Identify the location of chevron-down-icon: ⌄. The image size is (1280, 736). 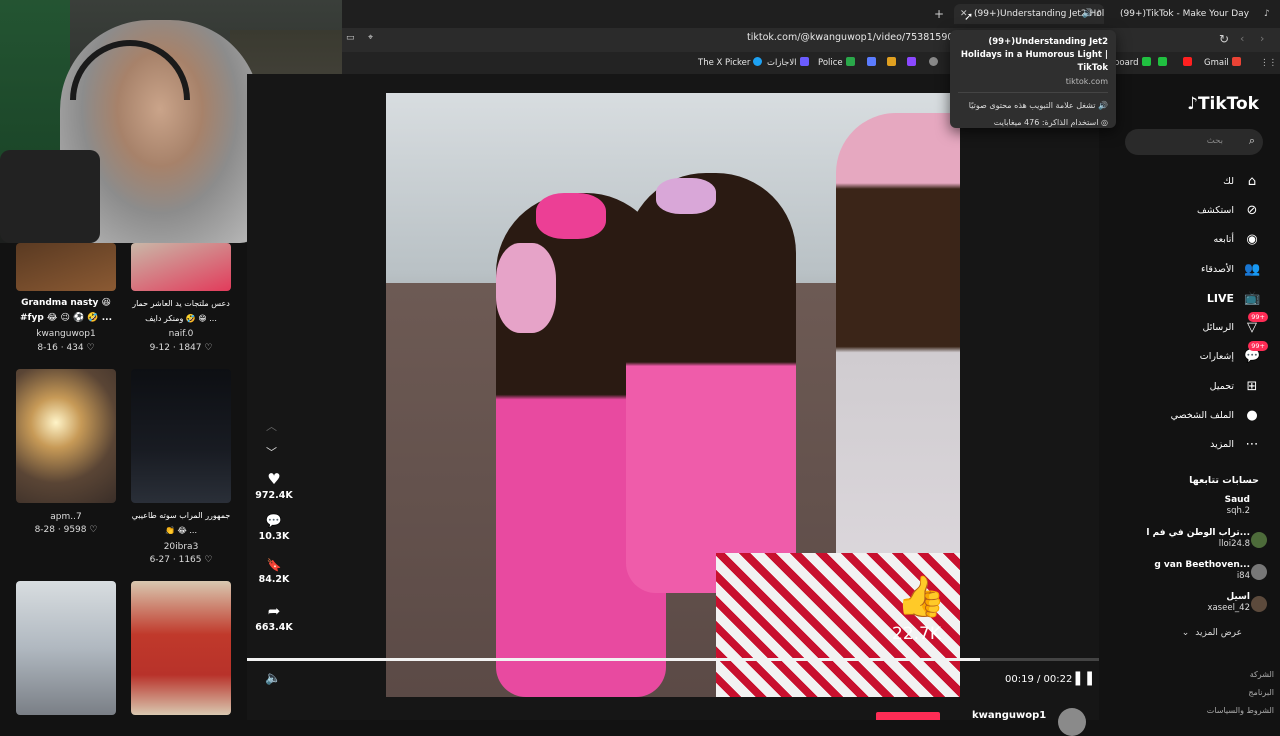
(1185, 633).